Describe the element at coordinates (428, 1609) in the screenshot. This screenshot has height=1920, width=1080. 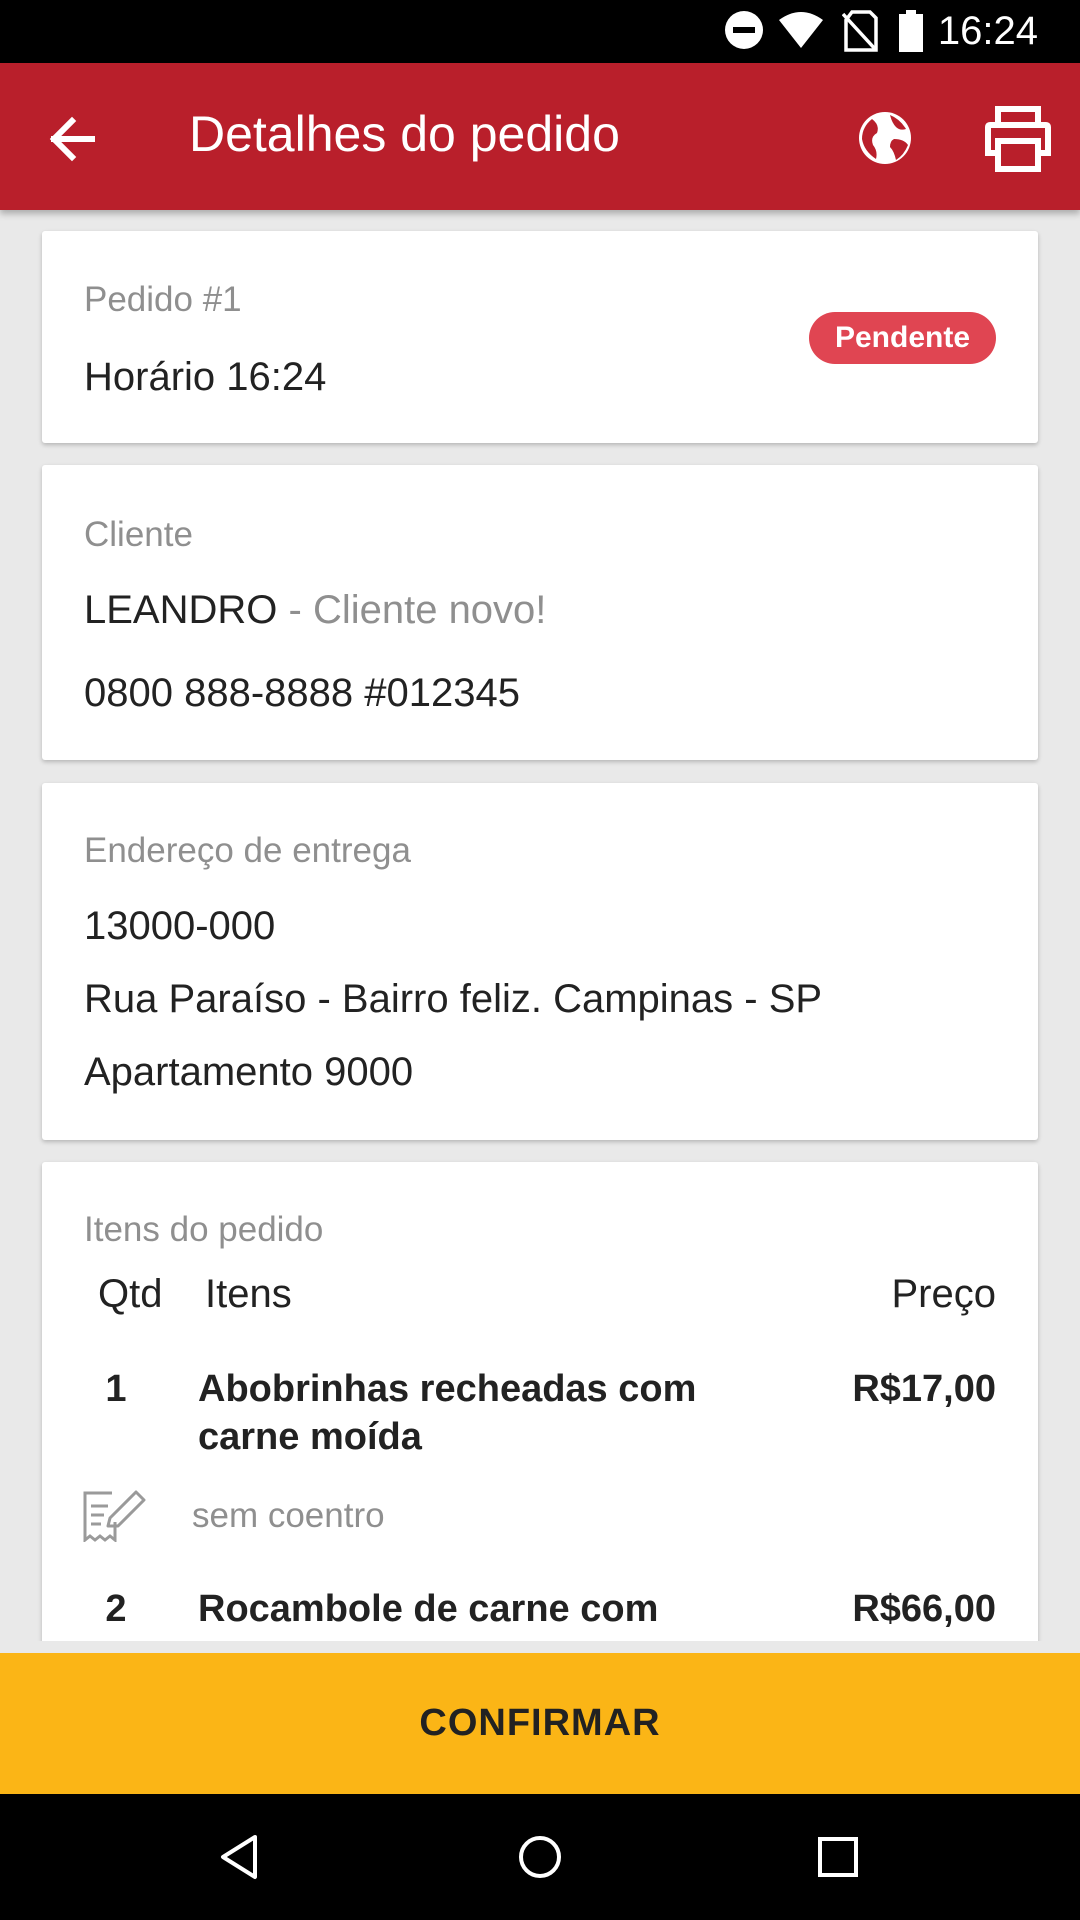
I see `item-name: Rocambole de carne com` at that location.